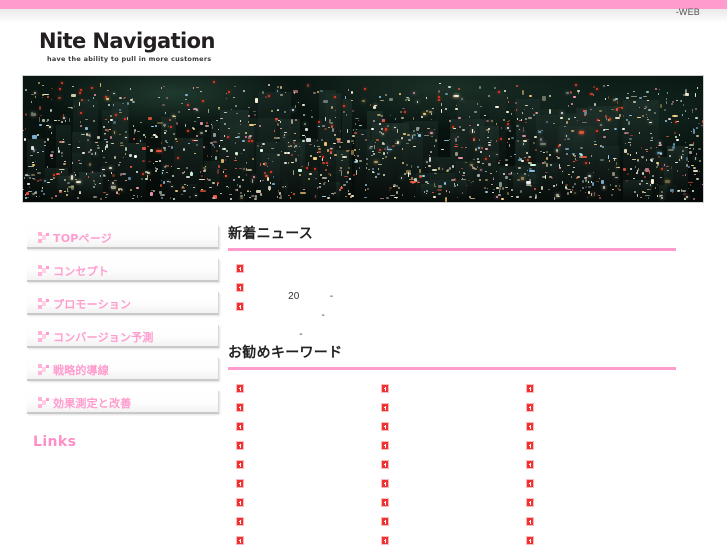 The height and width of the screenshot is (555, 727). Describe the element at coordinates (452, 283) in the screenshot. I see `news-list-item: 20 -` at that location.